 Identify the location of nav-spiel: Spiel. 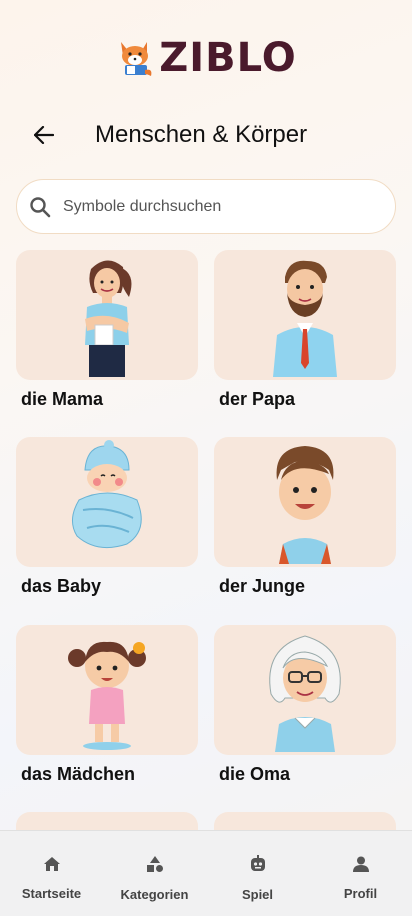
(257, 873).